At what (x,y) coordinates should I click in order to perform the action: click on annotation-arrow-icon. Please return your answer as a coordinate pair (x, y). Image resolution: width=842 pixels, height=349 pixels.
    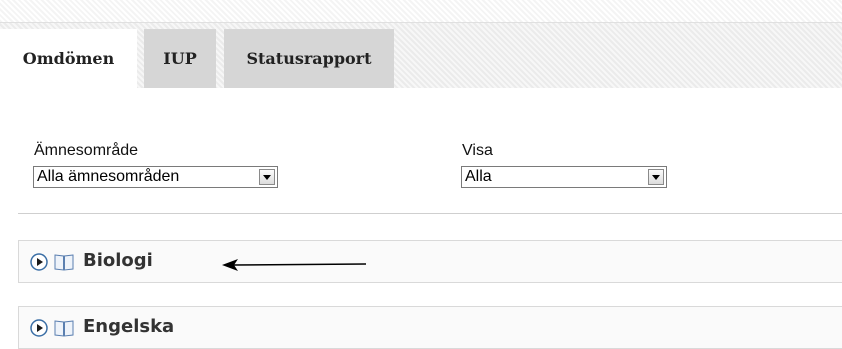
    Looking at the image, I should click on (294, 265).